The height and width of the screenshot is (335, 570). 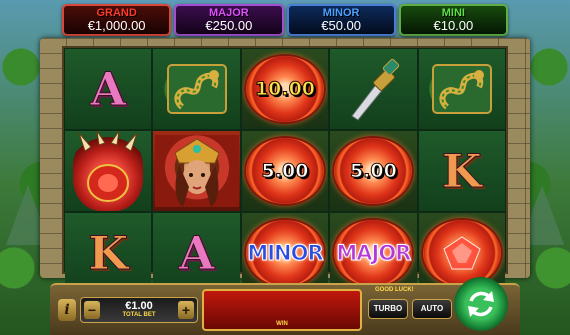 I want to click on refresh-icon, so click(x=481, y=304).